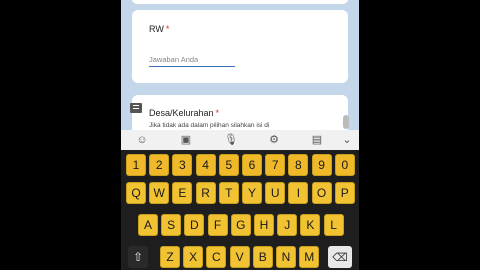 The width and height of the screenshot is (480, 270). I want to click on key-5: 5, so click(228, 165).